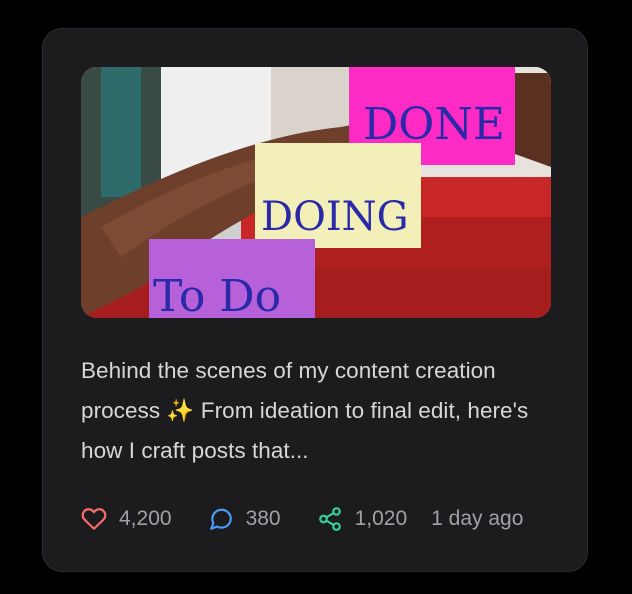  I want to click on post-stats: 4,200 380 1,020 1 day ago, so click(302, 519).